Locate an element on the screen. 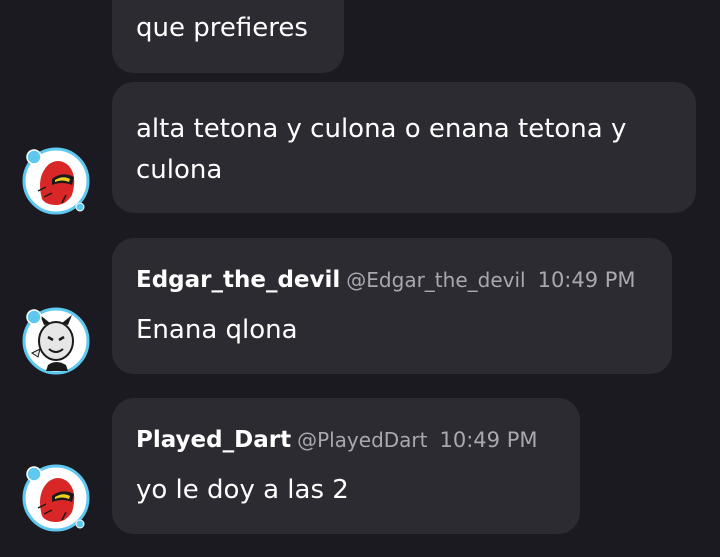 This screenshot has width=720, height=557. message-text: que prefieres is located at coordinates (222, 28).